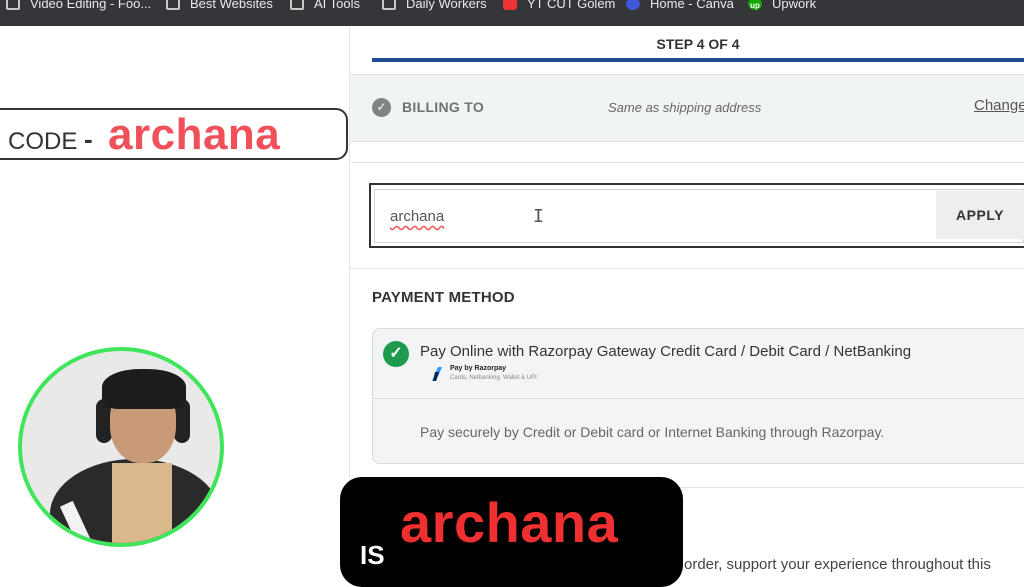  What do you see at coordinates (446, 5) in the screenshot?
I see `bookmark-label: Daily Workers` at bounding box center [446, 5].